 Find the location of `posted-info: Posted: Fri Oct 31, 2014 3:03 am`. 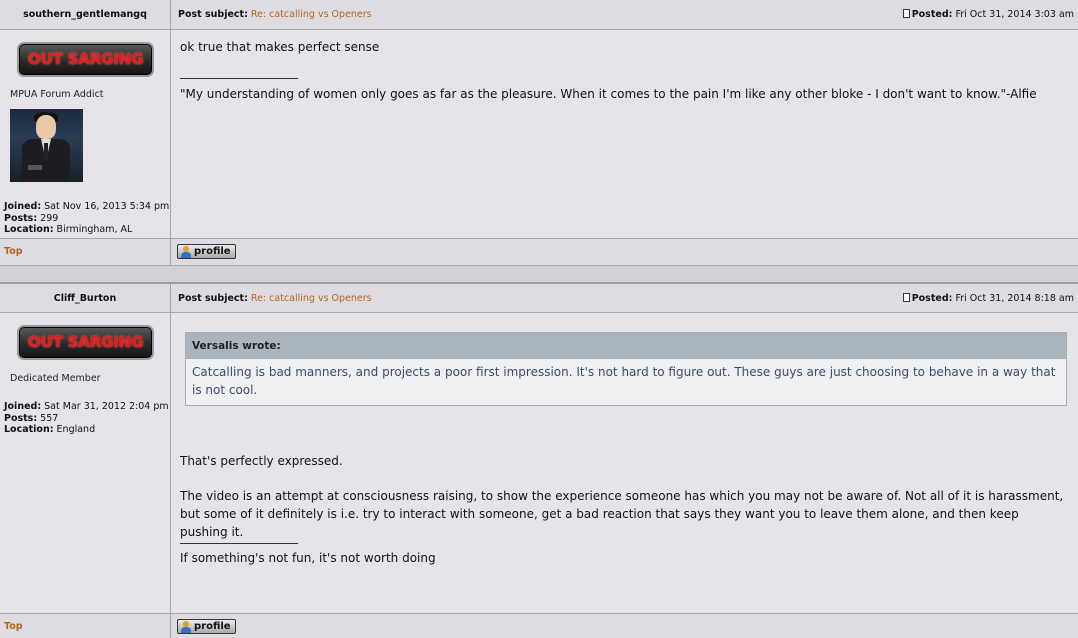

posted-info: Posted: Fri Oct 31, 2014 3:03 am is located at coordinates (988, 15).